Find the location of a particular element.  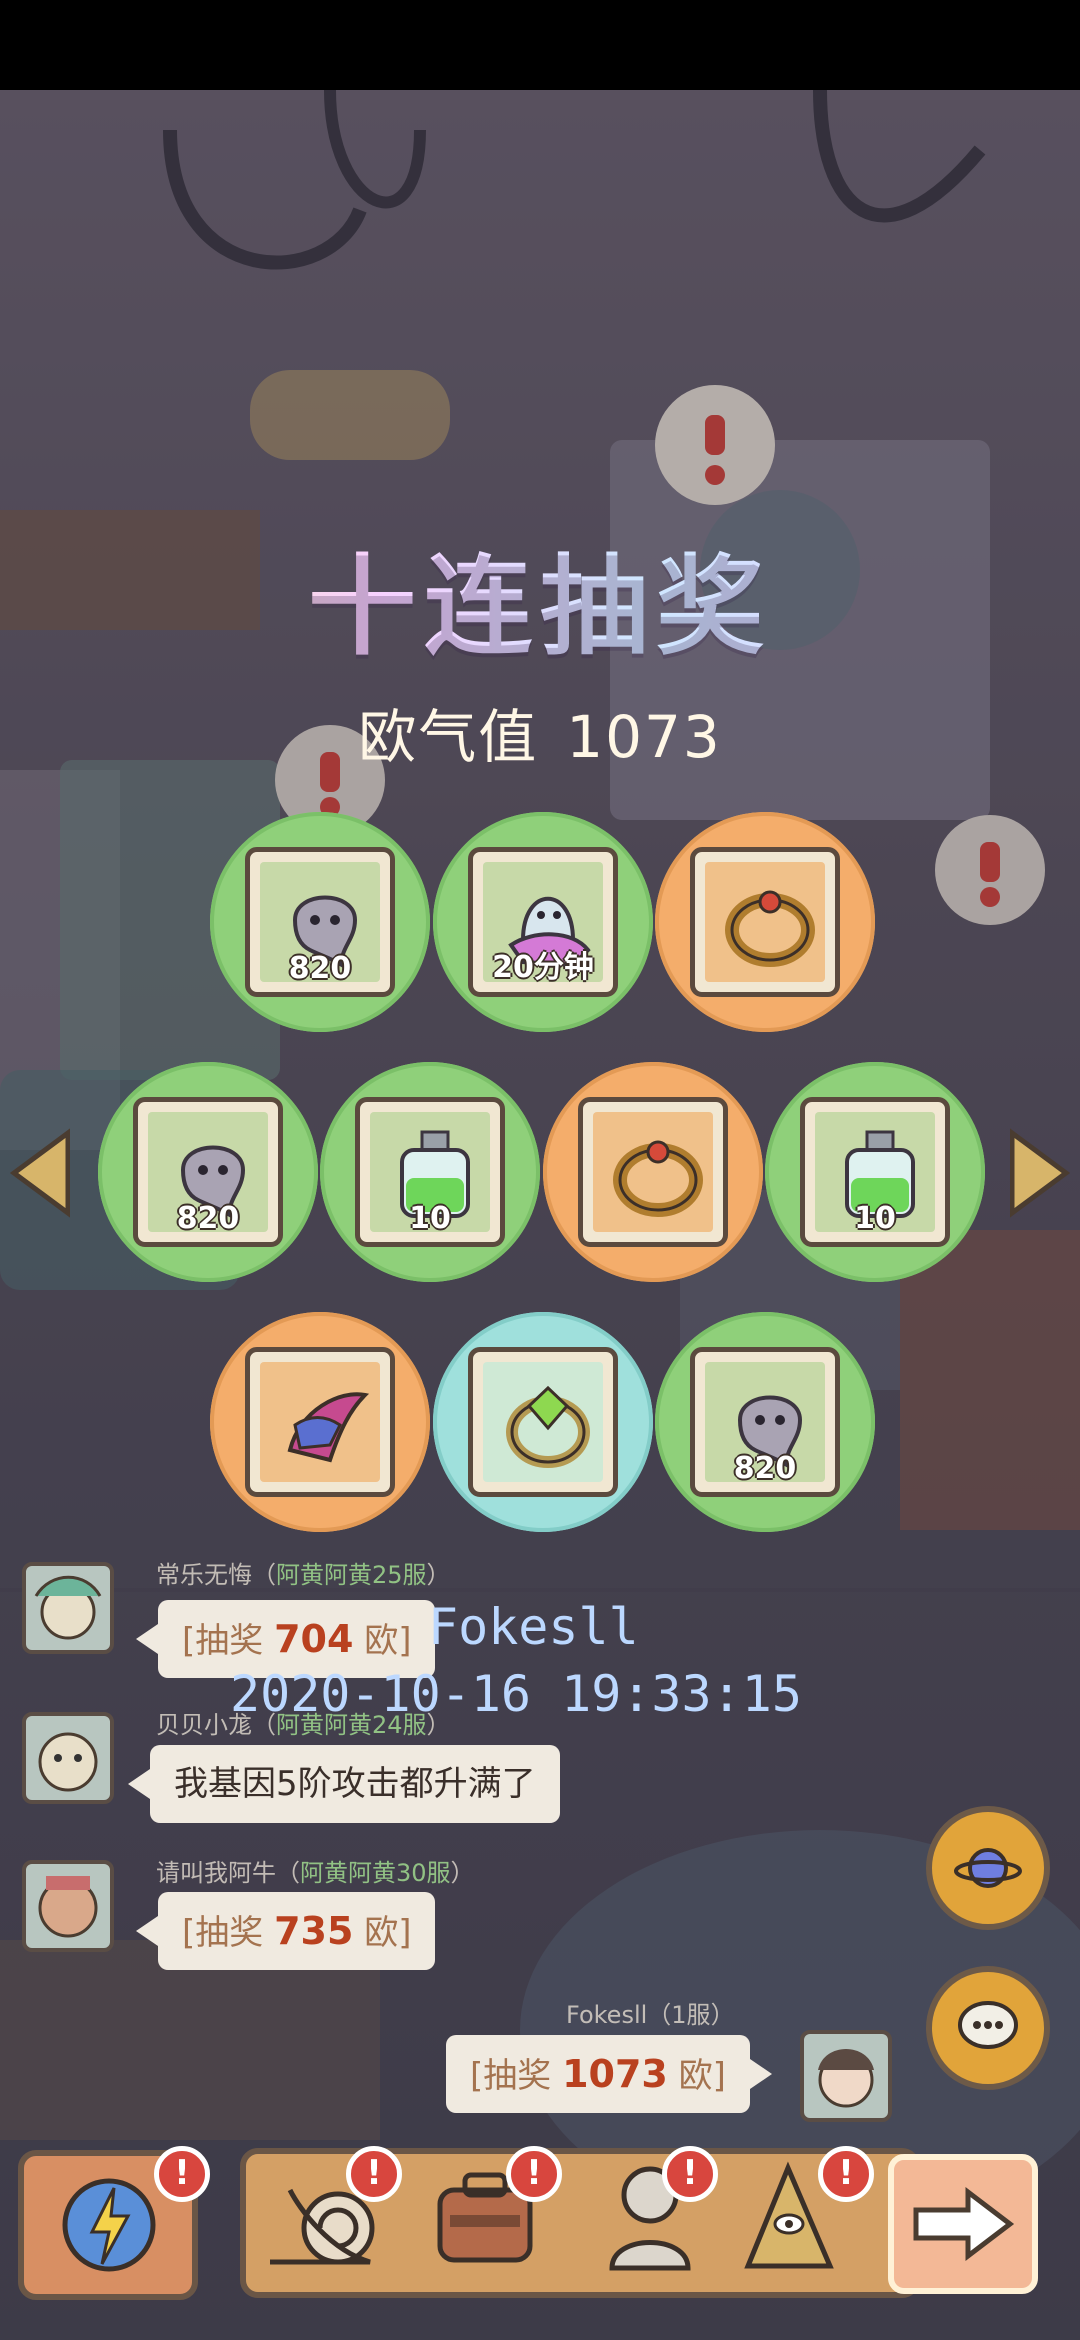

planet-icon is located at coordinates (988, 1868).